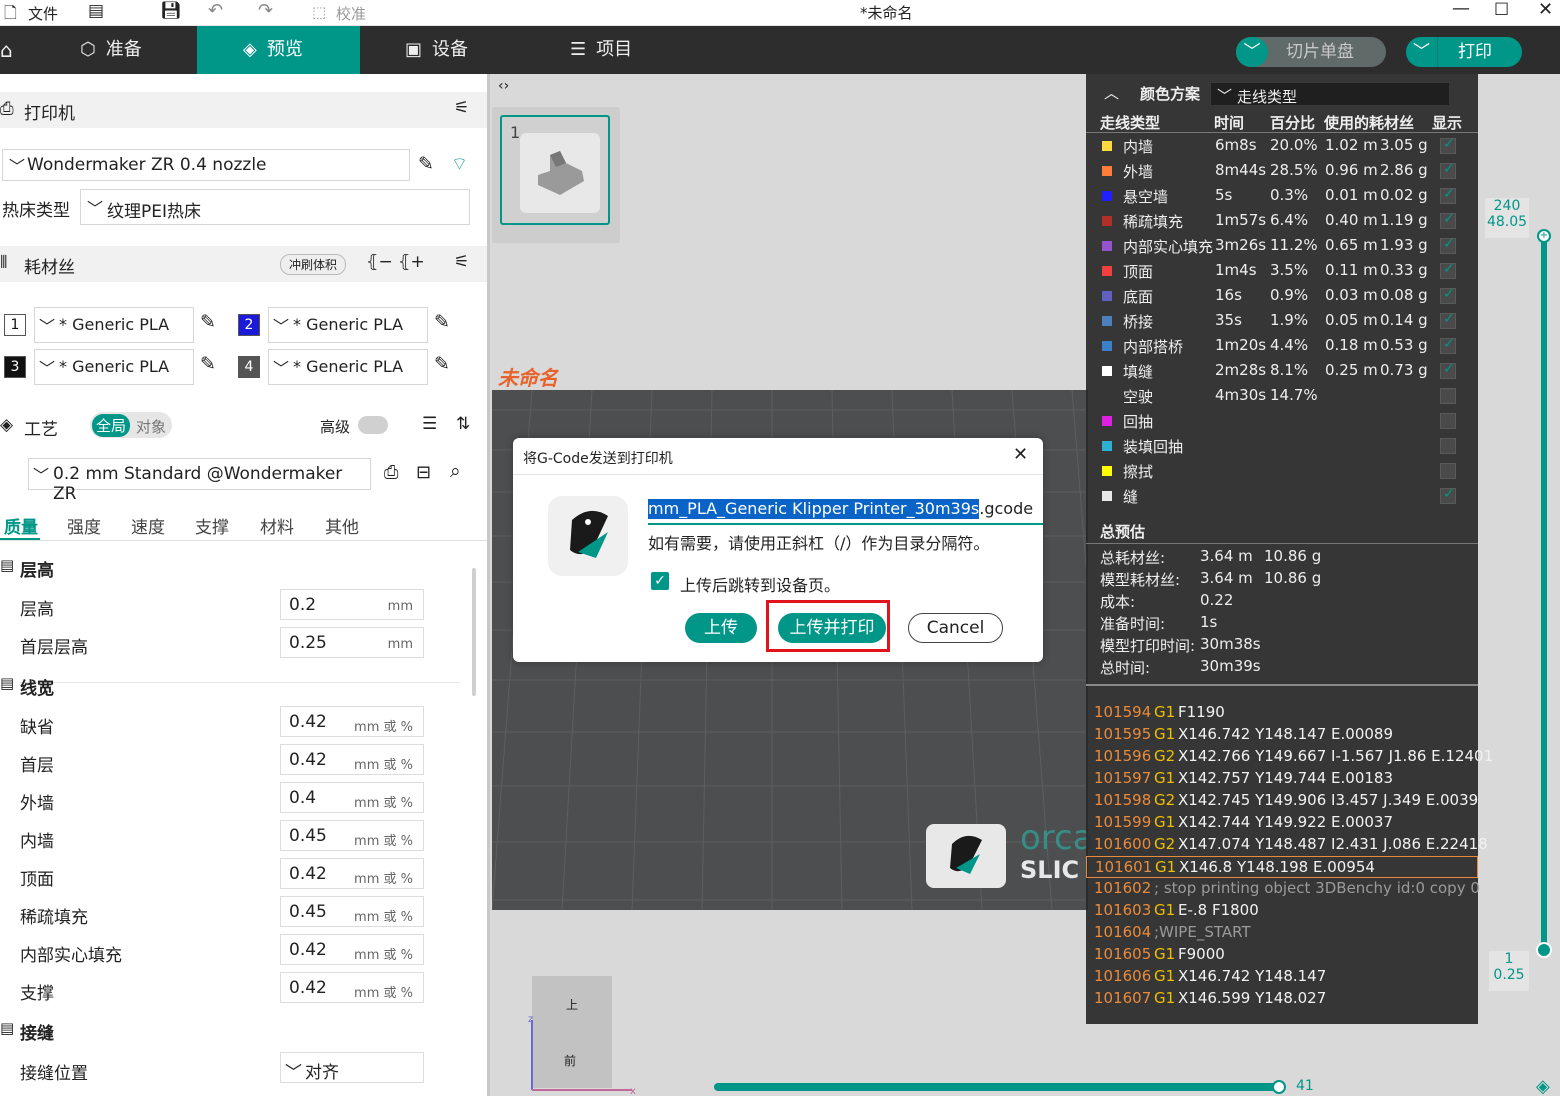 This screenshot has width=1560, height=1097. What do you see at coordinates (474, 632) in the screenshot?
I see `scrollbar` at bounding box center [474, 632].